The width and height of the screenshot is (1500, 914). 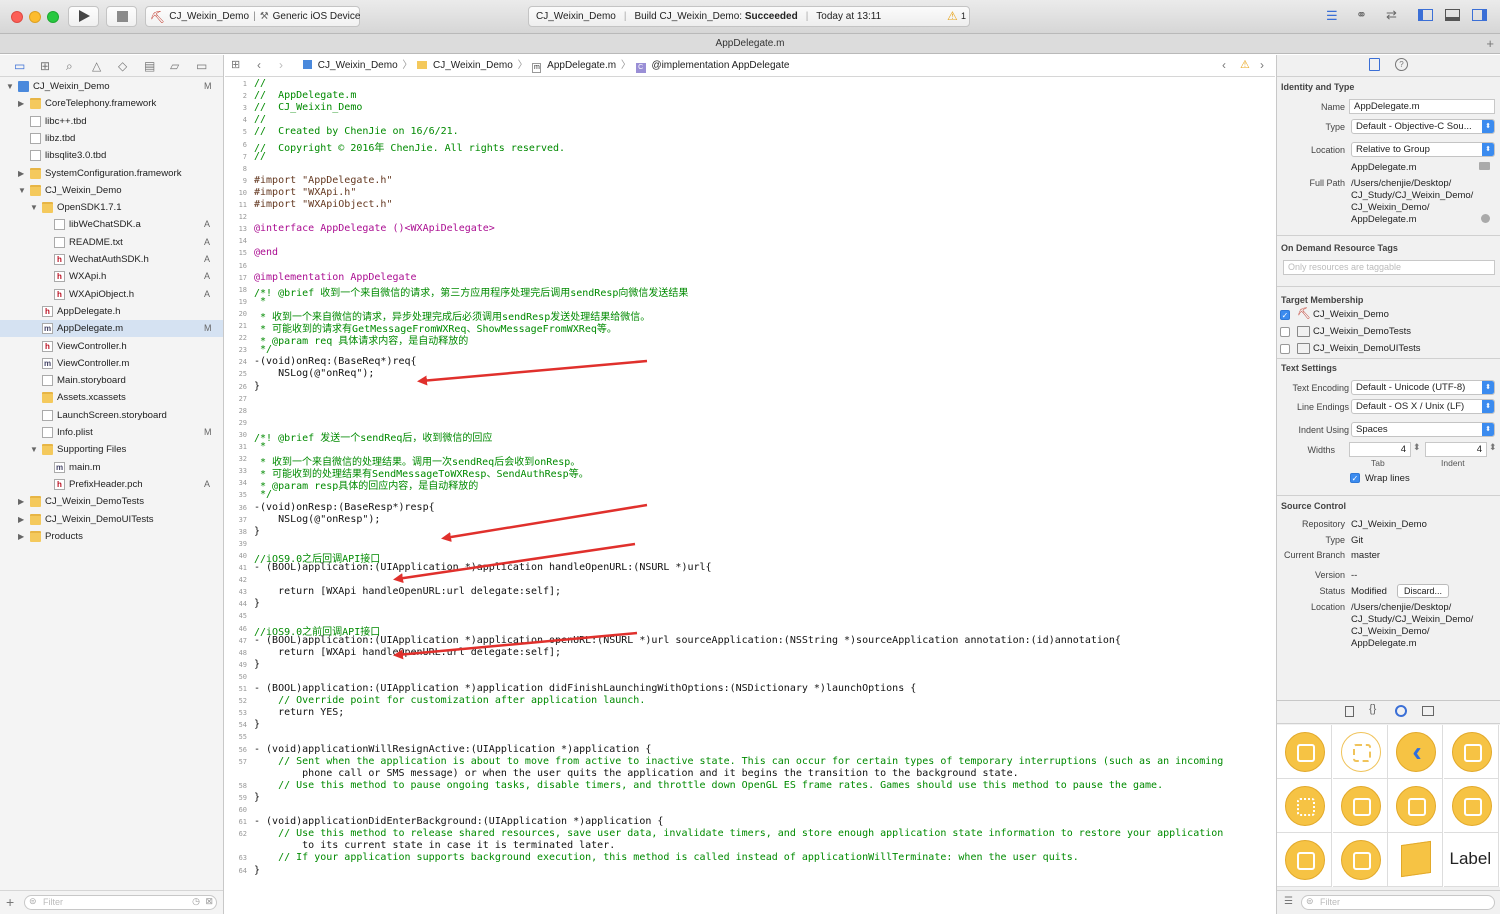 I want to click on folder-icon: ▭, so click(x=19, y=66).